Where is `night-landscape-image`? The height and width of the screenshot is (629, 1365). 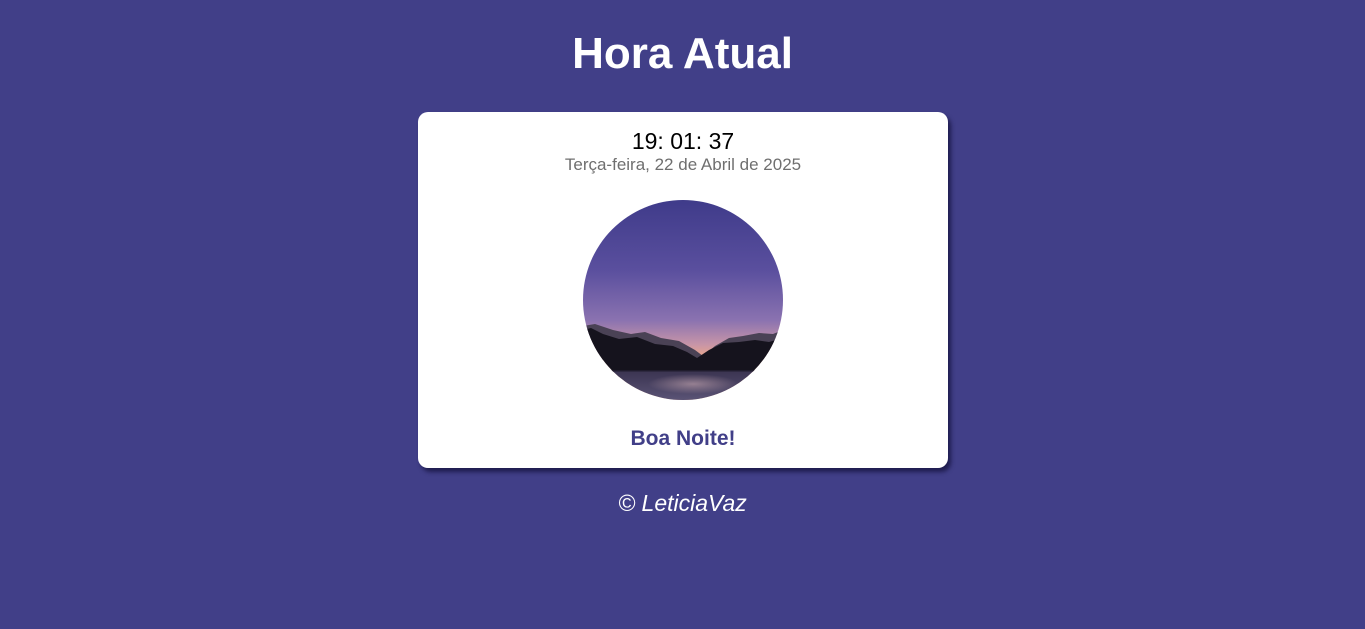
night-landscape-image is located at coordinates (683, 300).